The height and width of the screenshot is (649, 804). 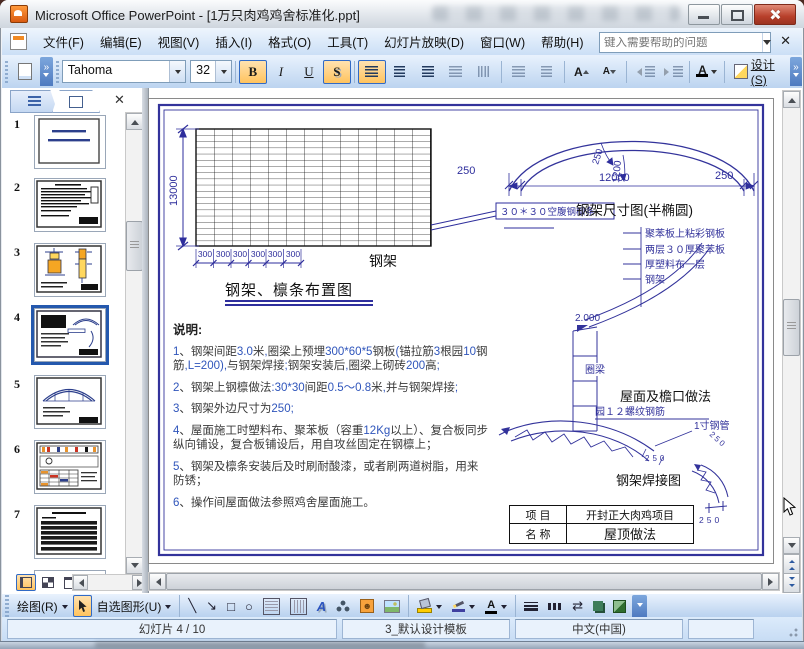 I want to click on clip-art-button: ☻, so click(x=367, y=606).